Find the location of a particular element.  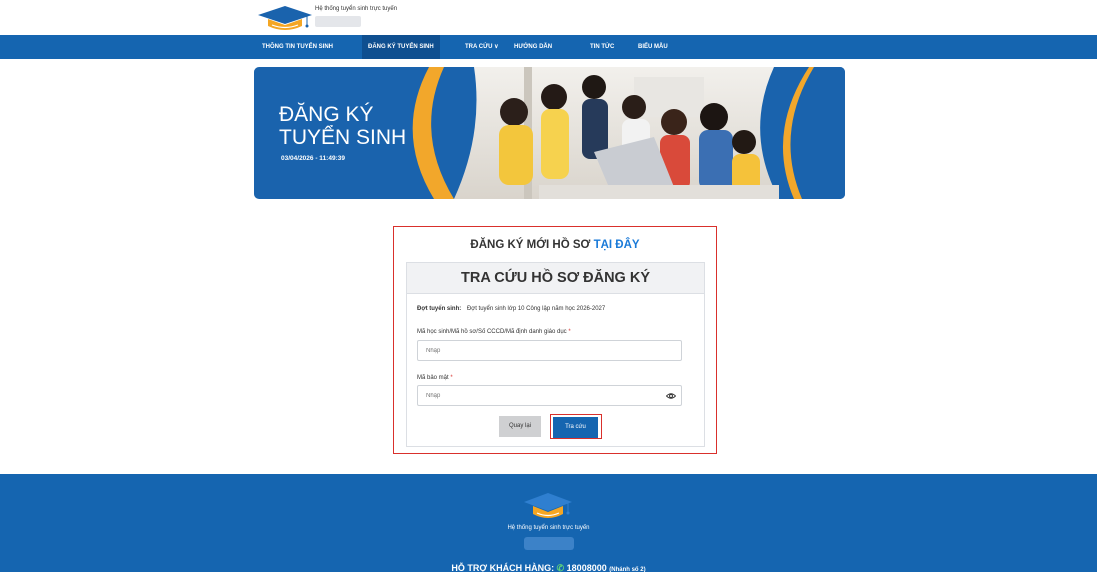

eye-icon is located at coordinates (671, 396).